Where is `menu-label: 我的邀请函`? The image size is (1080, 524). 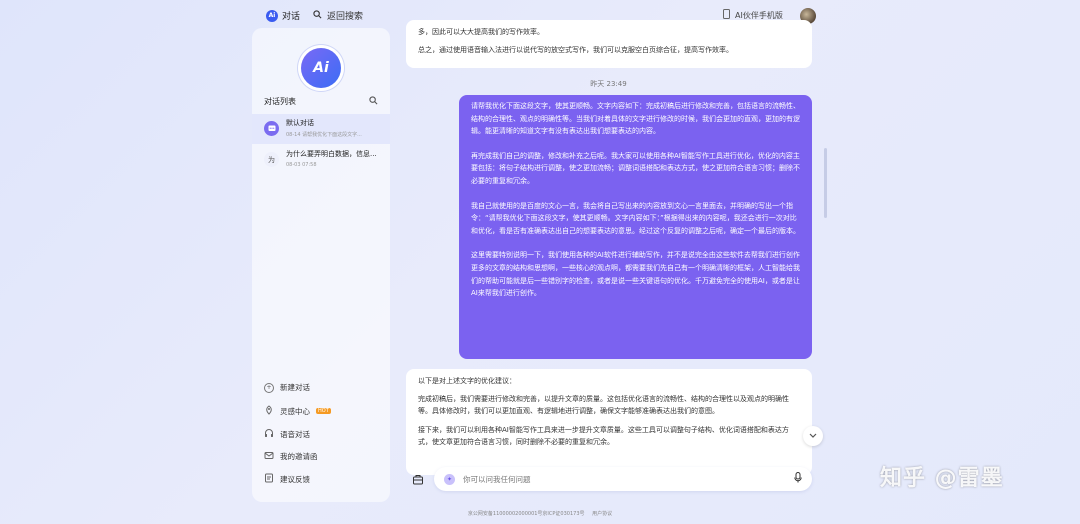 menu-label: 我的邀请函 is located at coordinates (299, 456).